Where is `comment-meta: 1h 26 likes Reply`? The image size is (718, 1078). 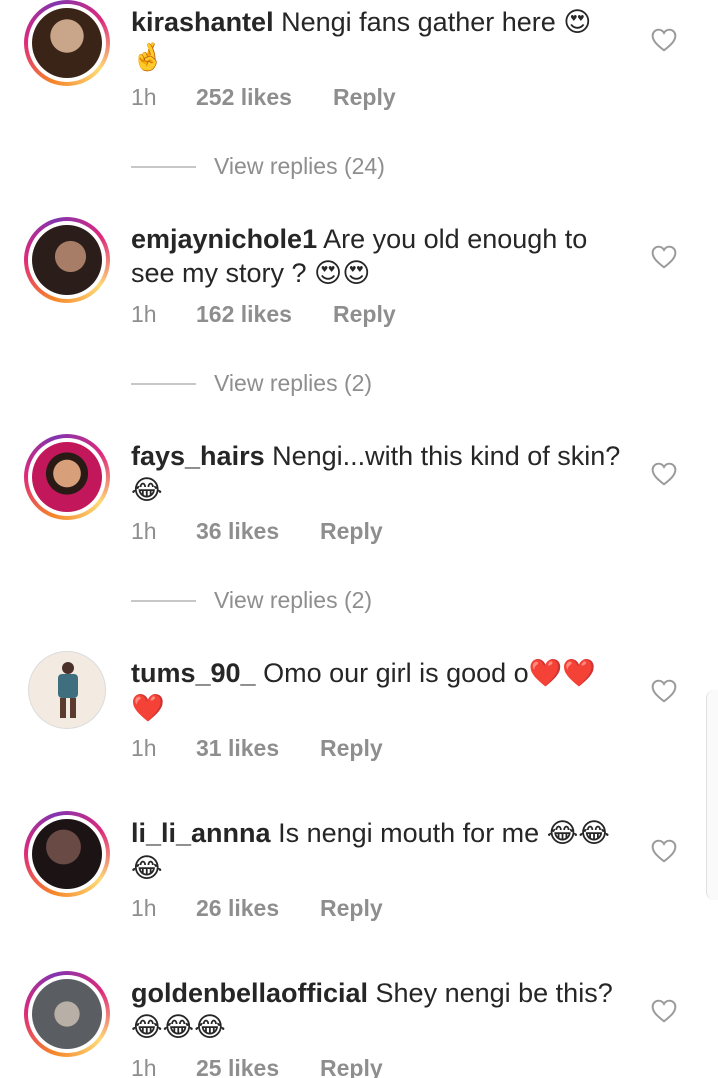 comment-meta: 1h 26 likes Reply is located at coordinates (257, 908).